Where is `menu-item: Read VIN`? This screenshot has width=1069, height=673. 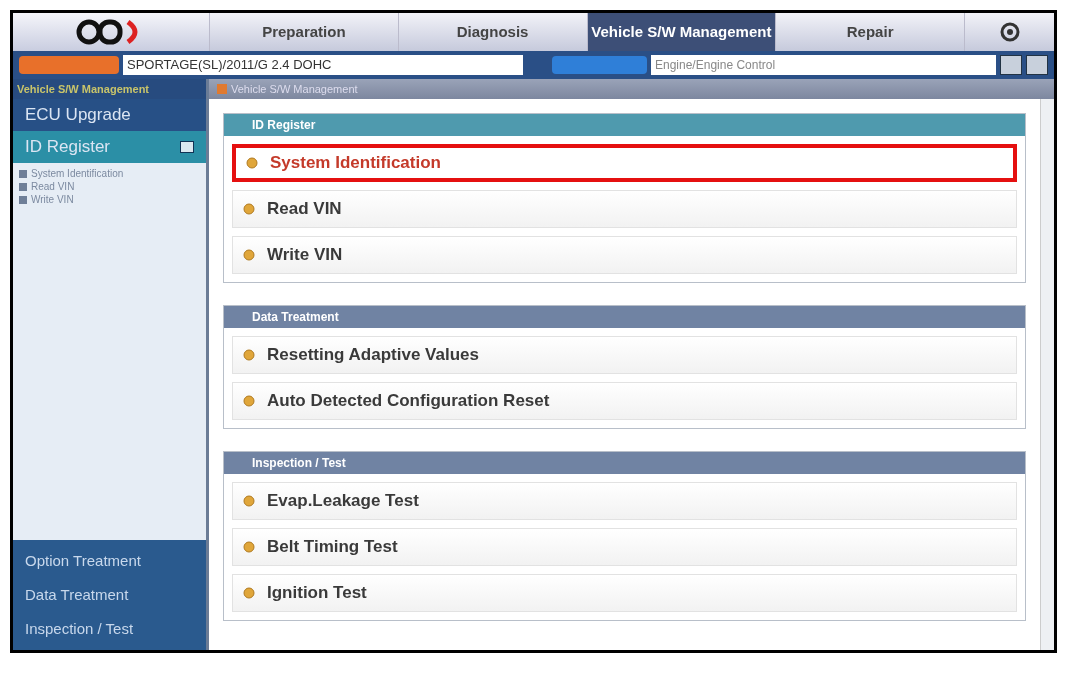 menu-item: Read VIN is located at coordinates (624, 209).